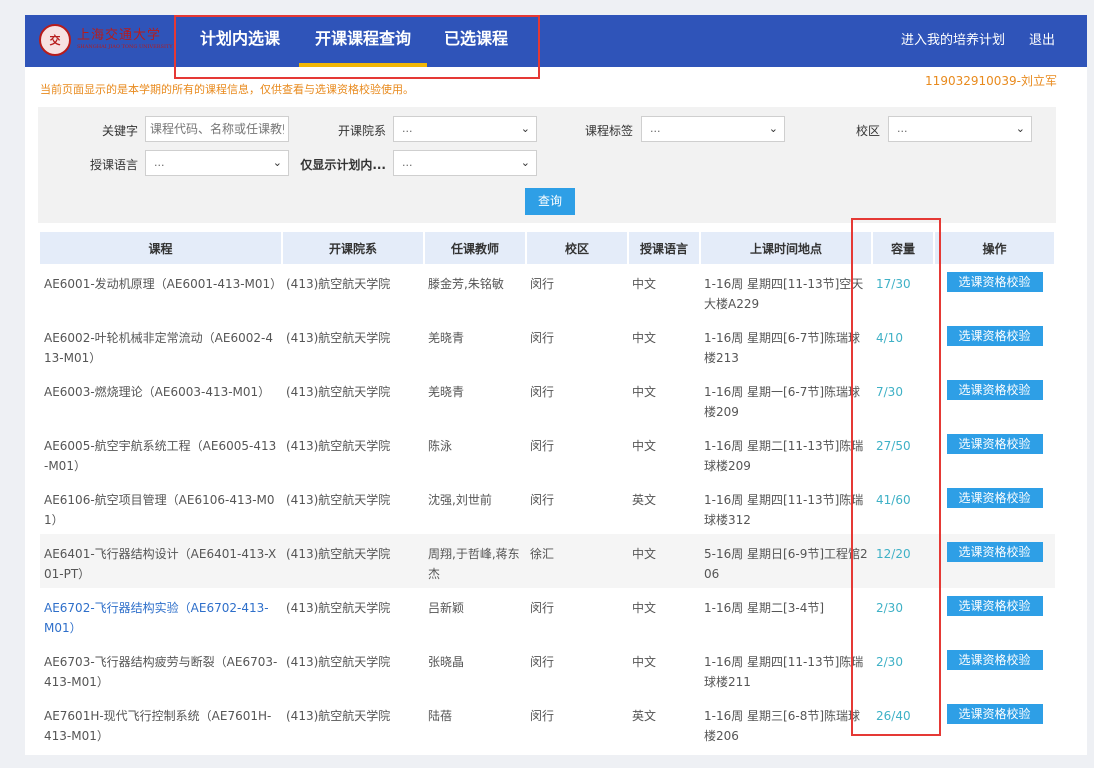  I want to click on course-time-location: 1-16周 星期一[6-7节]陈瑞球楼209, so click(782, 402).